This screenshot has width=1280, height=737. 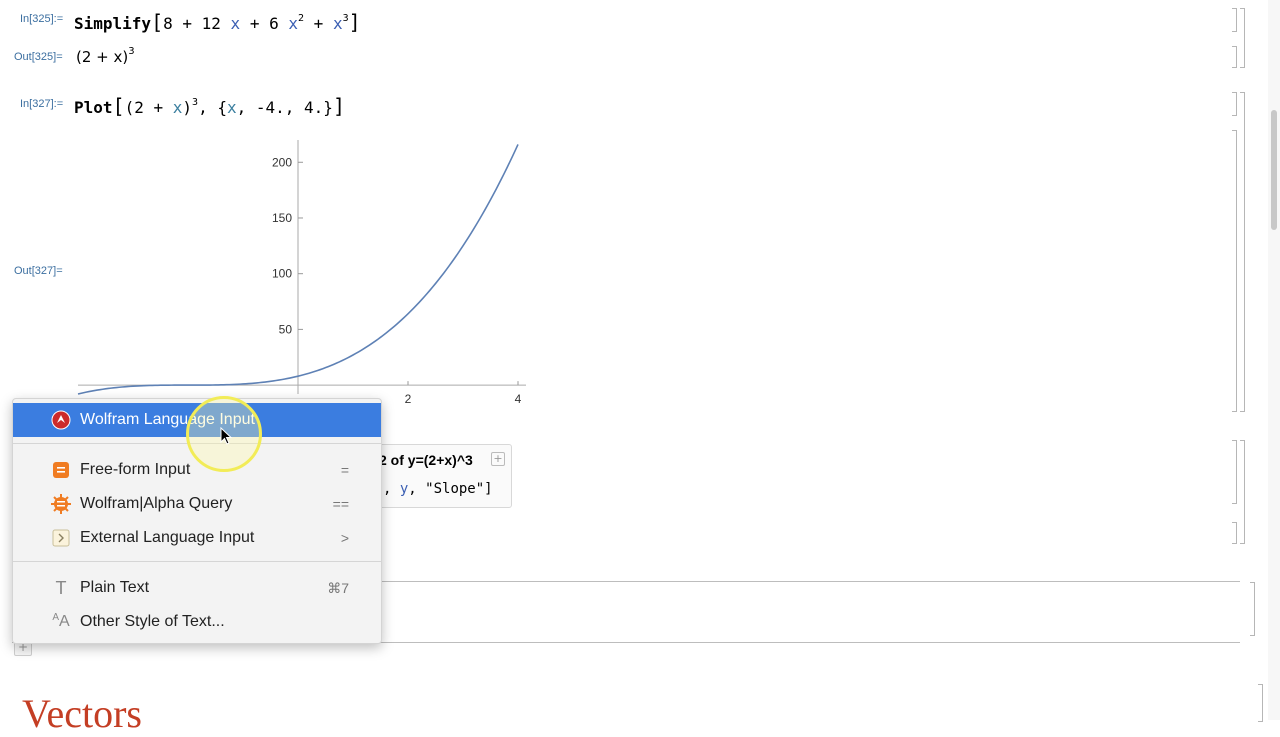 I want to click on in327-x: x, so click(x=178, y=107).